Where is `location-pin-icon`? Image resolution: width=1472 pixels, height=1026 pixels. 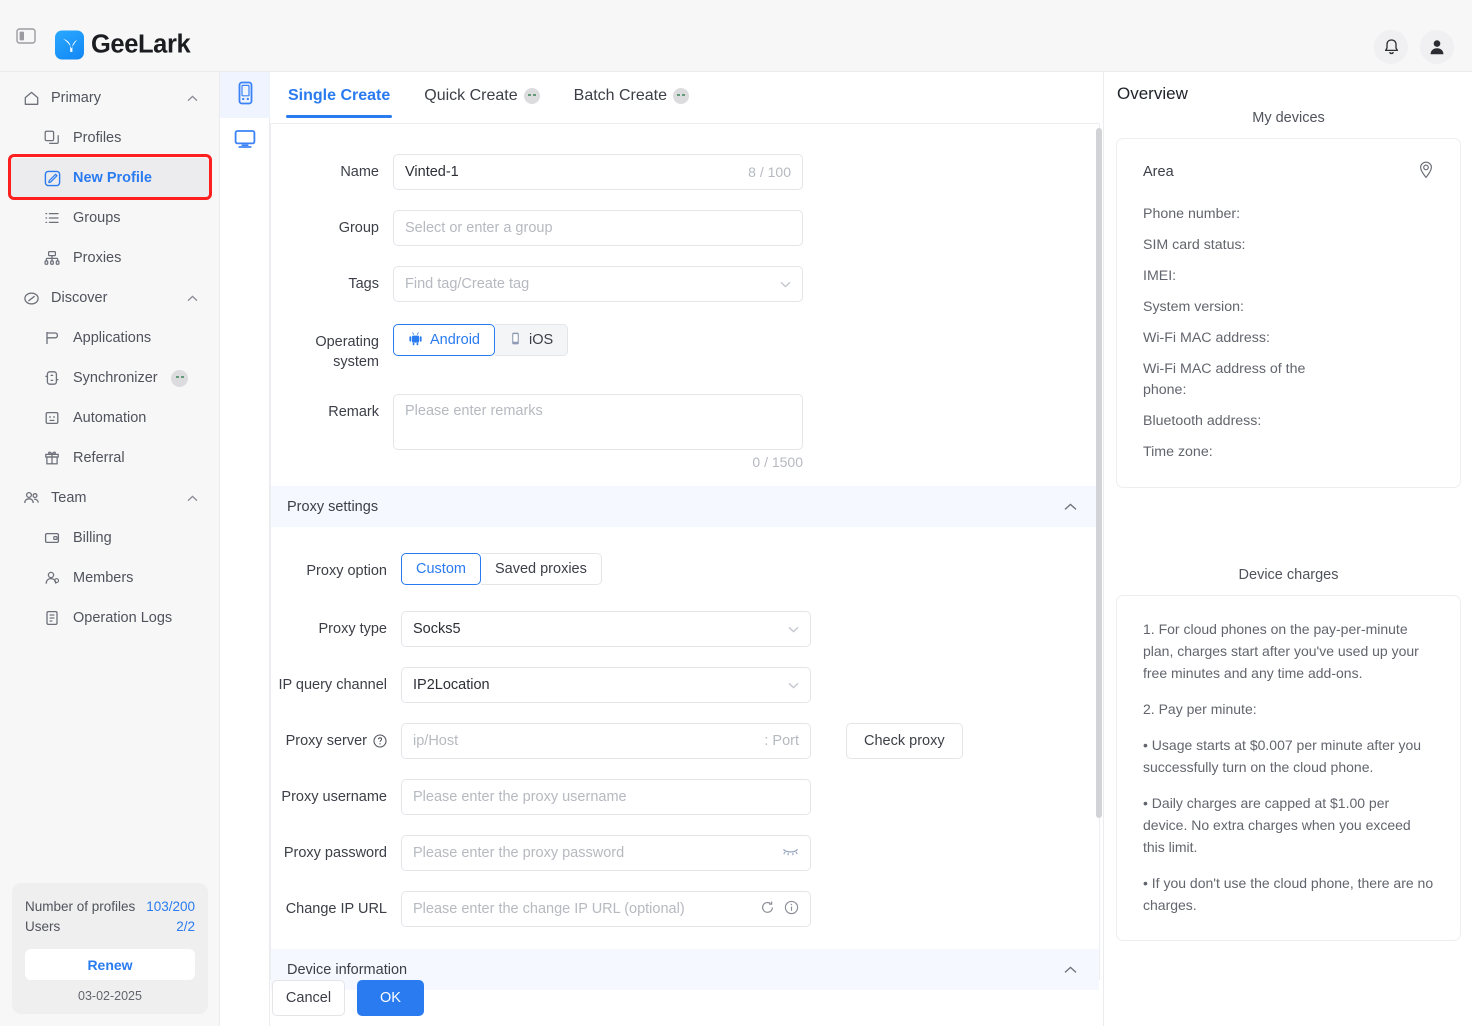 location-pin-icon is located at coordinates (1426, 172).